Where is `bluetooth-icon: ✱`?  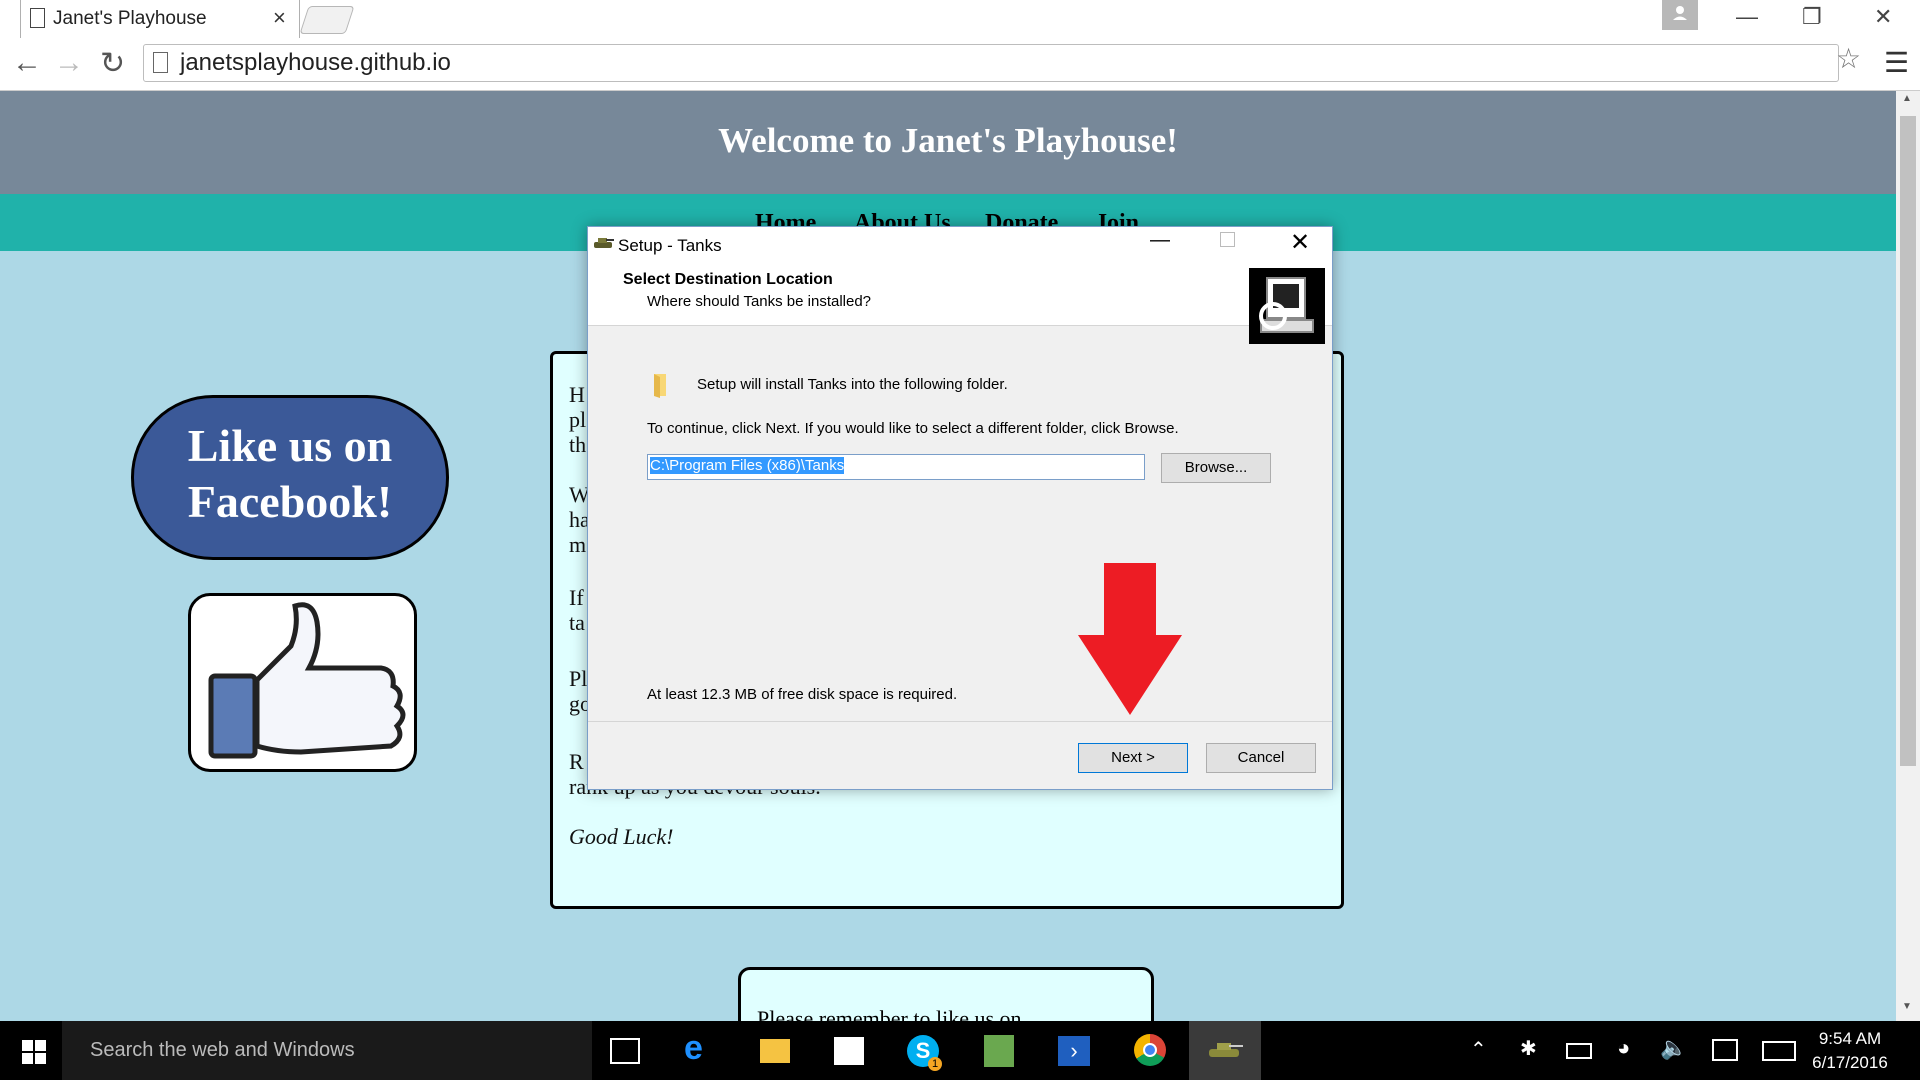 bluetooth-icon: ✱ is located at coordinates (1528, 1048).